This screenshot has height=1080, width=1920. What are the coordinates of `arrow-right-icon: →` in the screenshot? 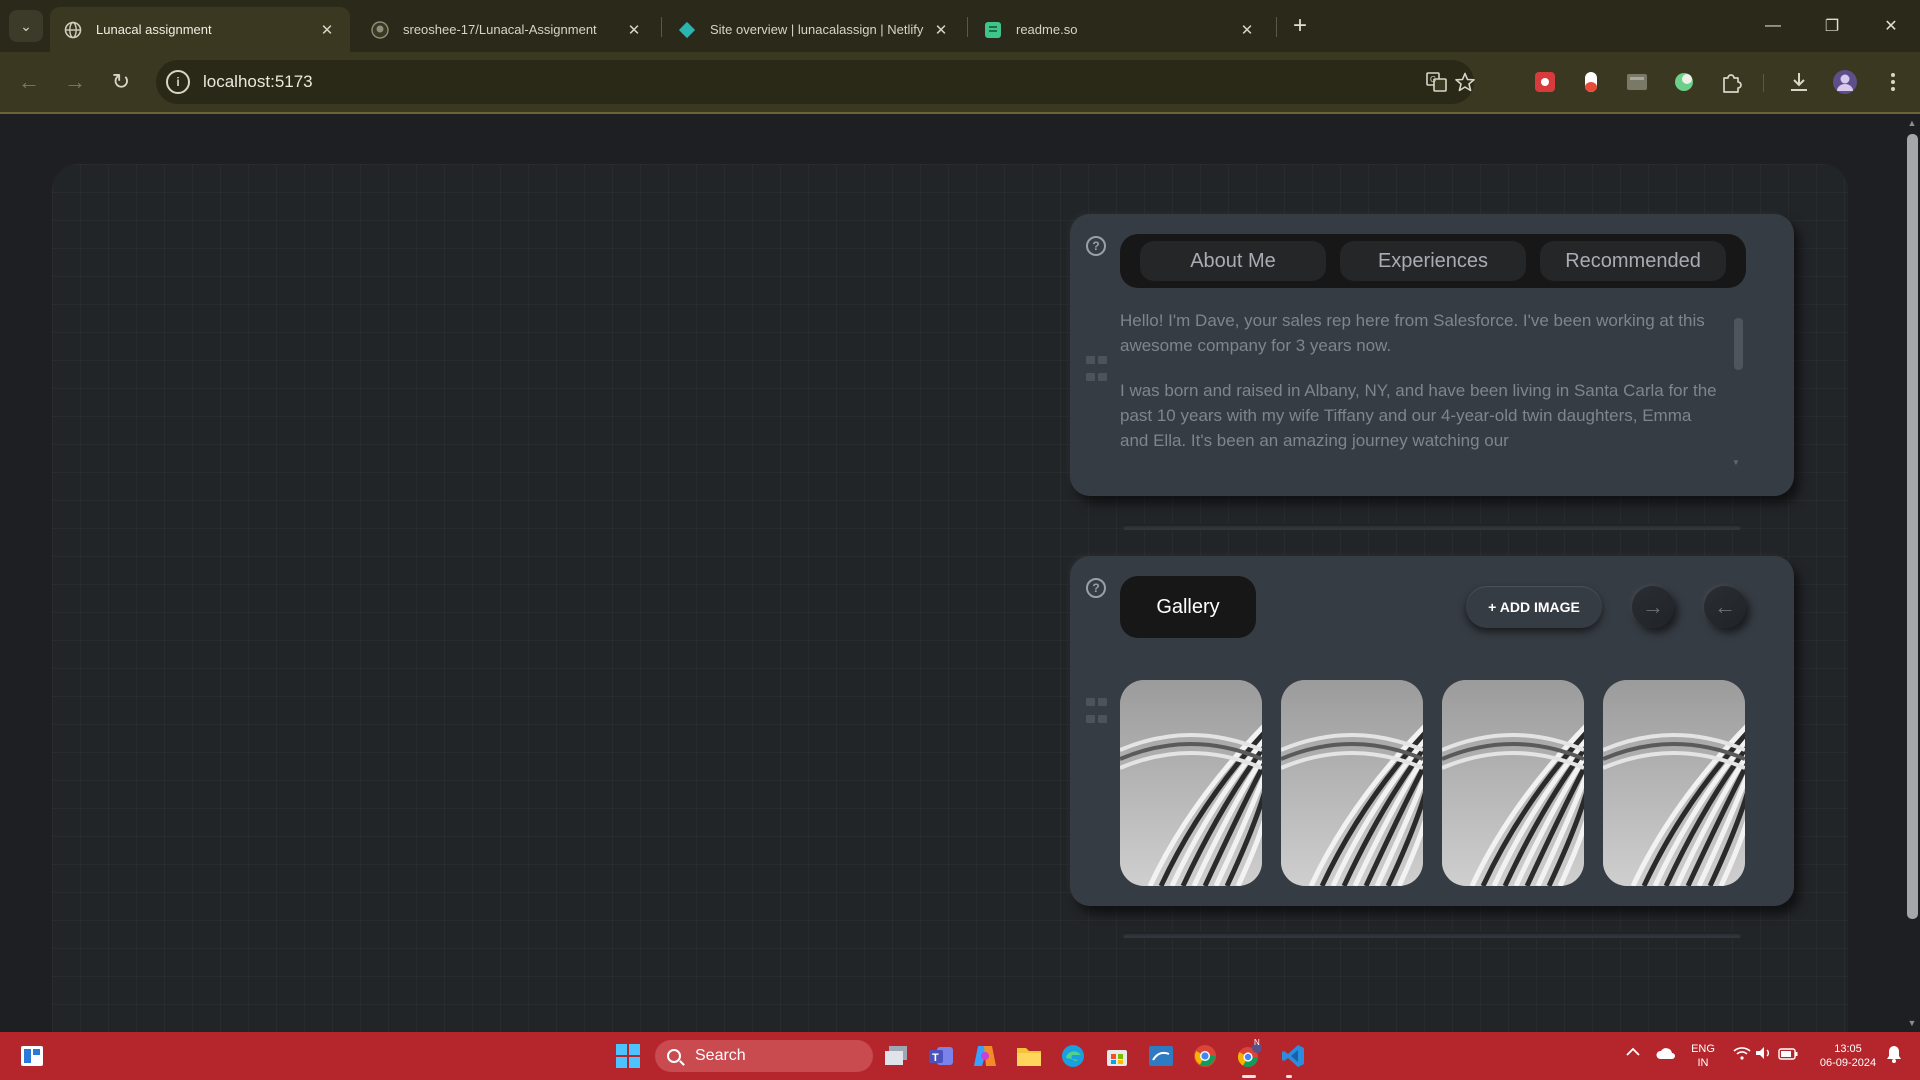 It's located at (75, 81).